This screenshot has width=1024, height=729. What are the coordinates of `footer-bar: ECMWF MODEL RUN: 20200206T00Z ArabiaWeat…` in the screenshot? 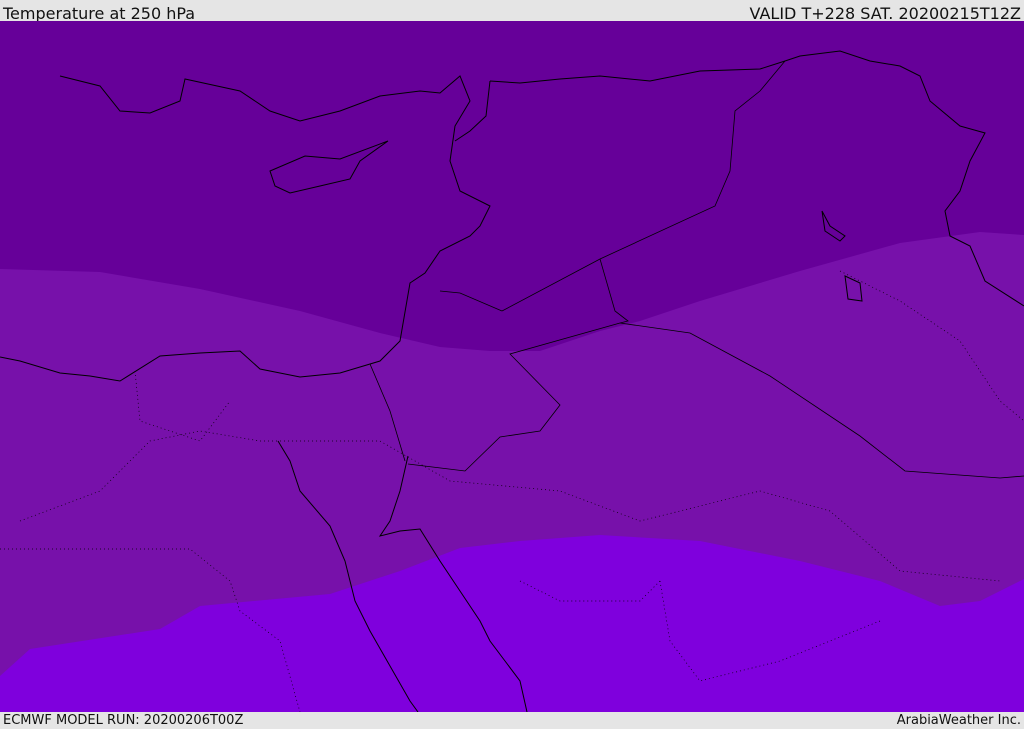 It's located at (512, 720).